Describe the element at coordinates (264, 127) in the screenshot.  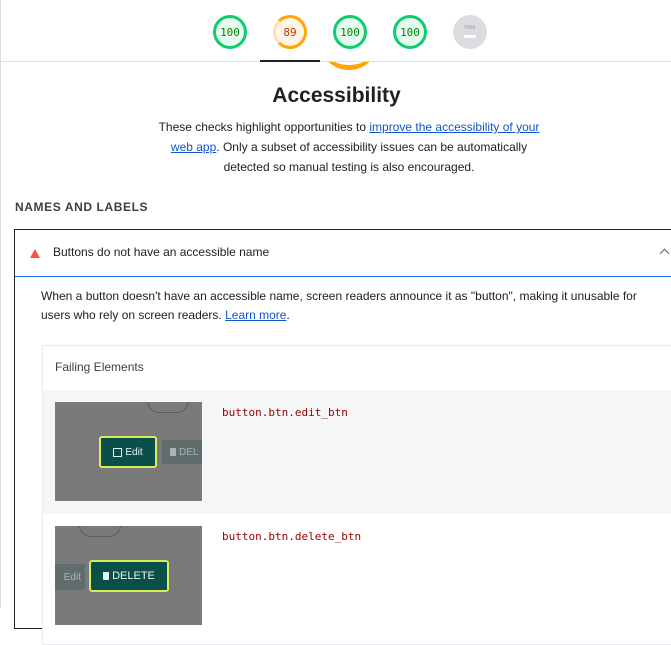
I see `category-description-text: These checks highlight opportunities to` at that location.